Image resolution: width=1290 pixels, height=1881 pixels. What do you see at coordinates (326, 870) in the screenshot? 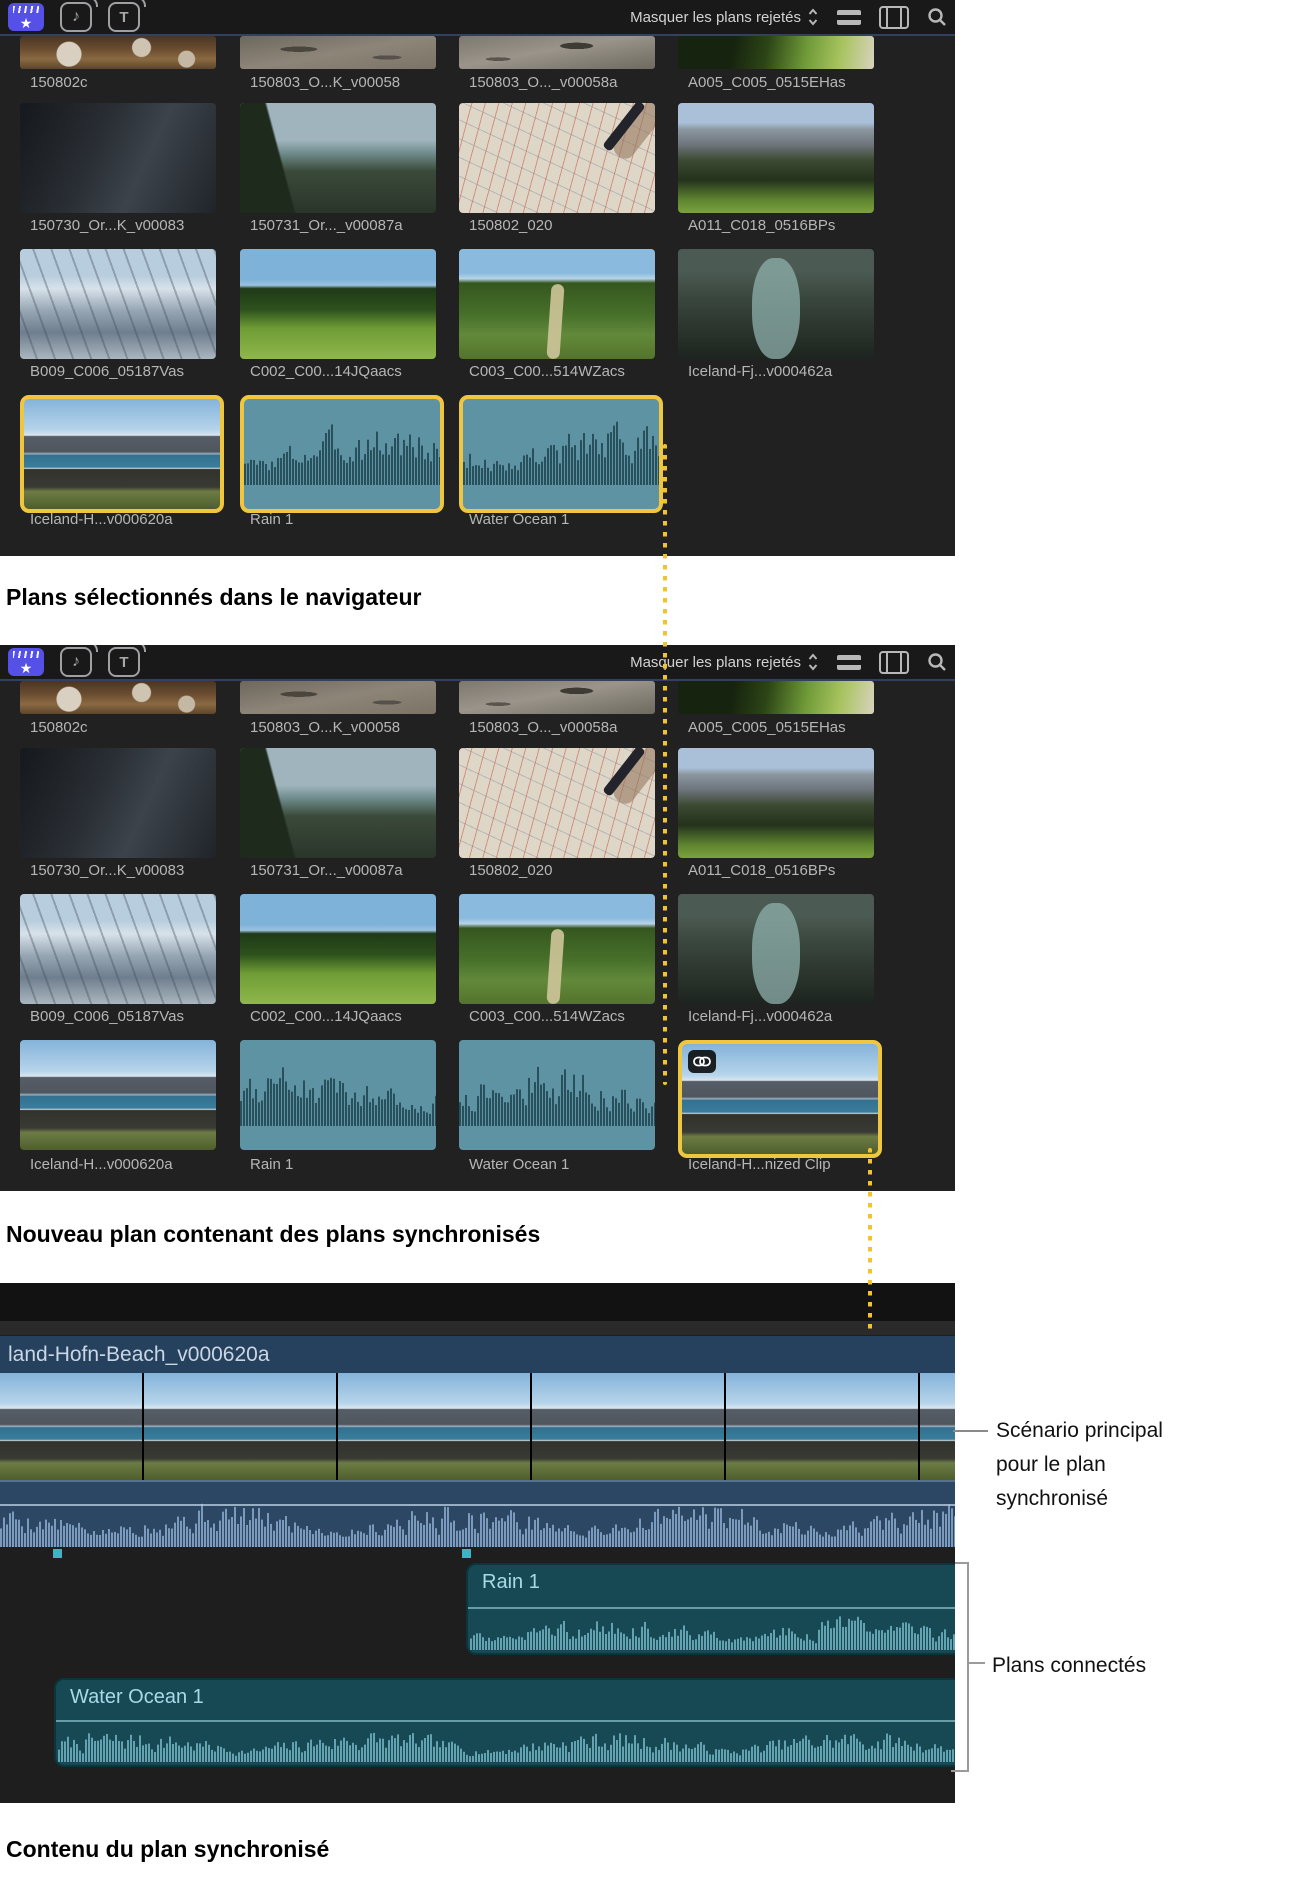
I see `clip-label: 150731_Or..._v00087a` at bounding box center [326, 870].